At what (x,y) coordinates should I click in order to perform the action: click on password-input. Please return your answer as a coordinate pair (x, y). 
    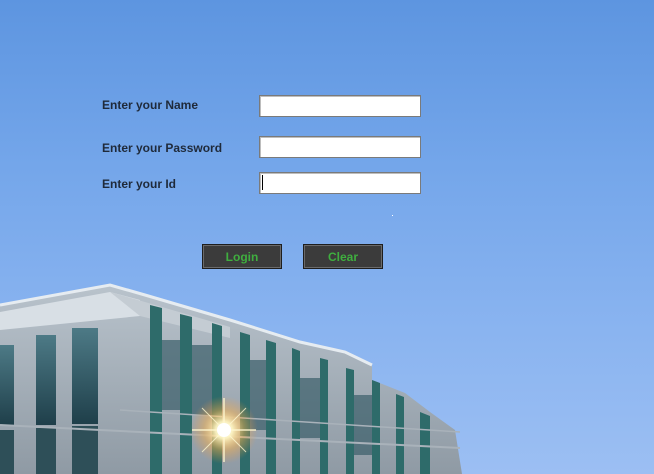
    Looking at the image, I should click on (340, 147).